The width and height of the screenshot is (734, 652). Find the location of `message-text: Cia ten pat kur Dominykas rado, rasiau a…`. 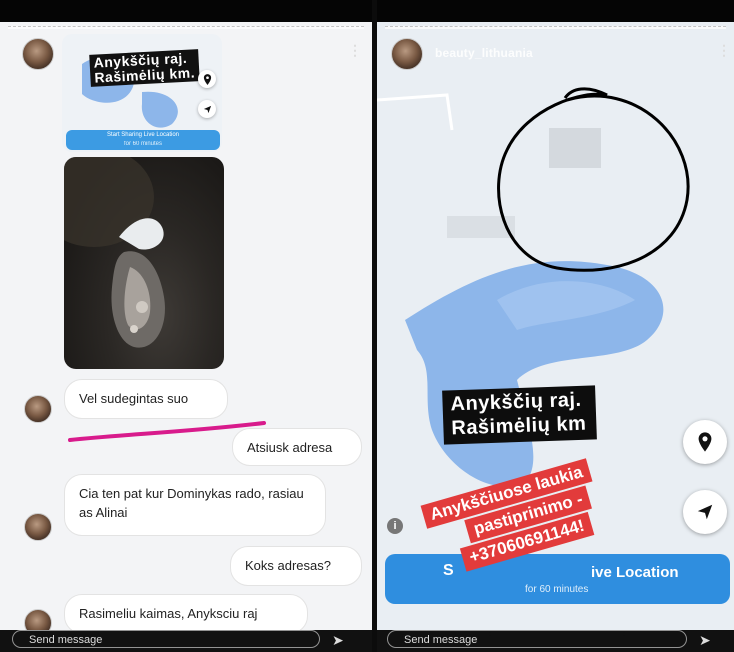

message-text: Cia ten pat kur Dominykas rado, rasiau a… is located at coordinates (191, 503).